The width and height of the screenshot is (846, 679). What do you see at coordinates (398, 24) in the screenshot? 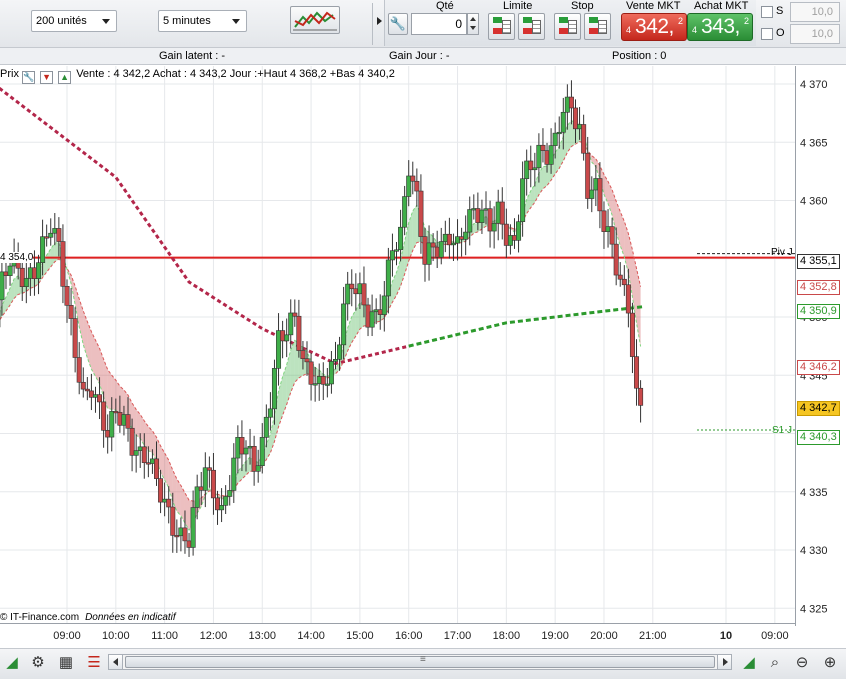
I see `order-settings-button: 🔧` at bounding box center [398, 24].